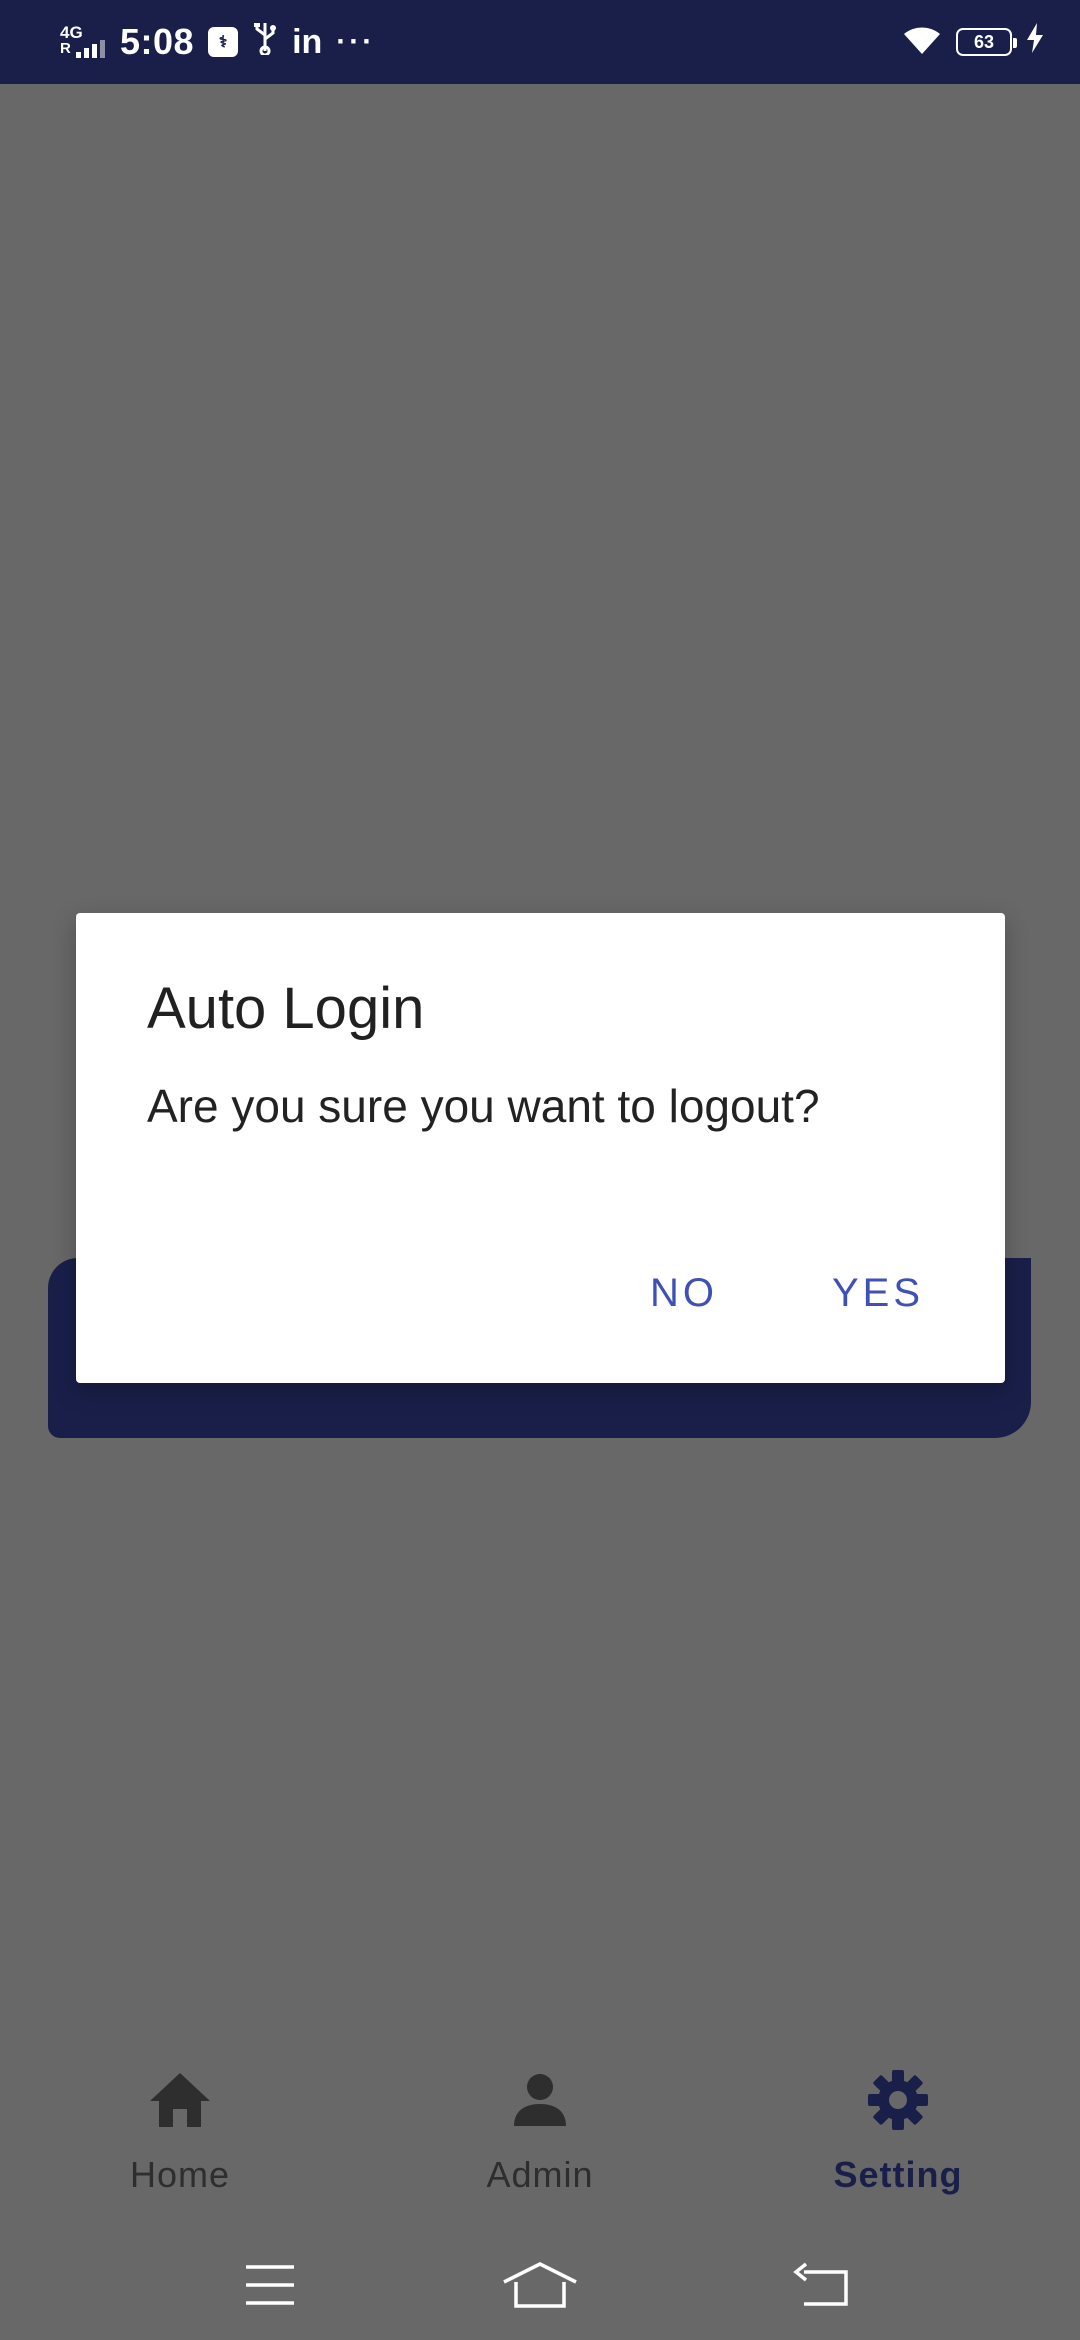 The image size is (1080, 2340). What do you see at coordinates (922, 42) in the screenshot?
I see `wifi-icon` at bounding box center [922, 42].